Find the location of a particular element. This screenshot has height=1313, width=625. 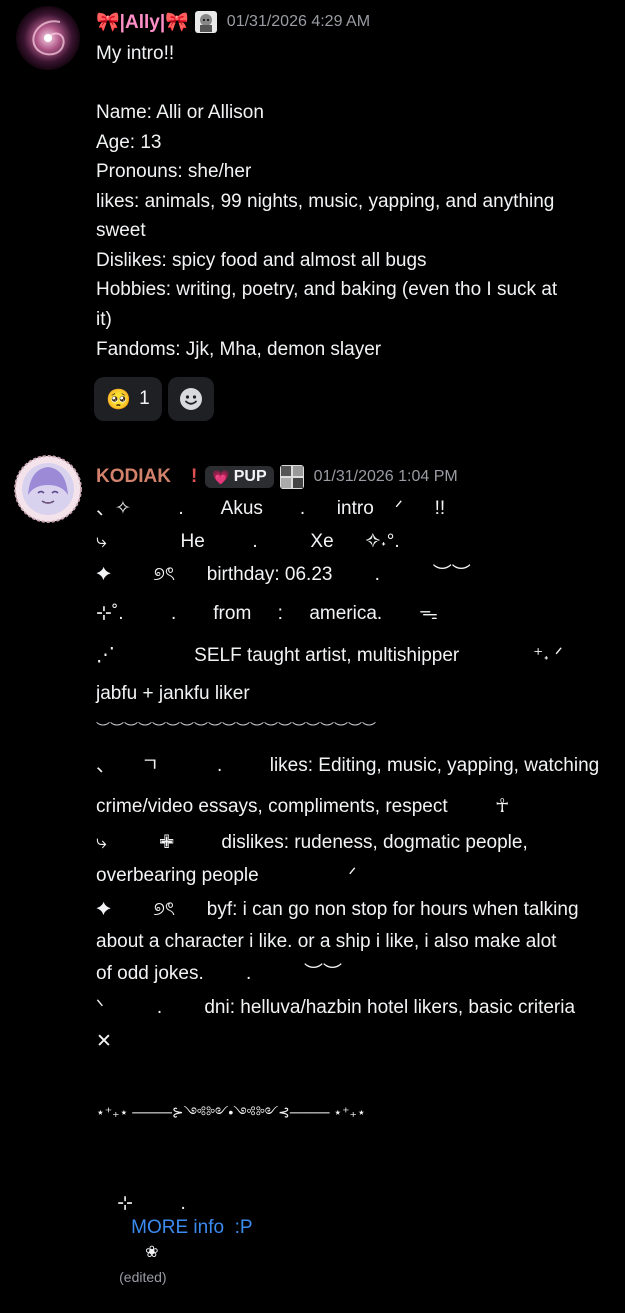

message-line: Age: 13 is located at coordinates (129, 142).